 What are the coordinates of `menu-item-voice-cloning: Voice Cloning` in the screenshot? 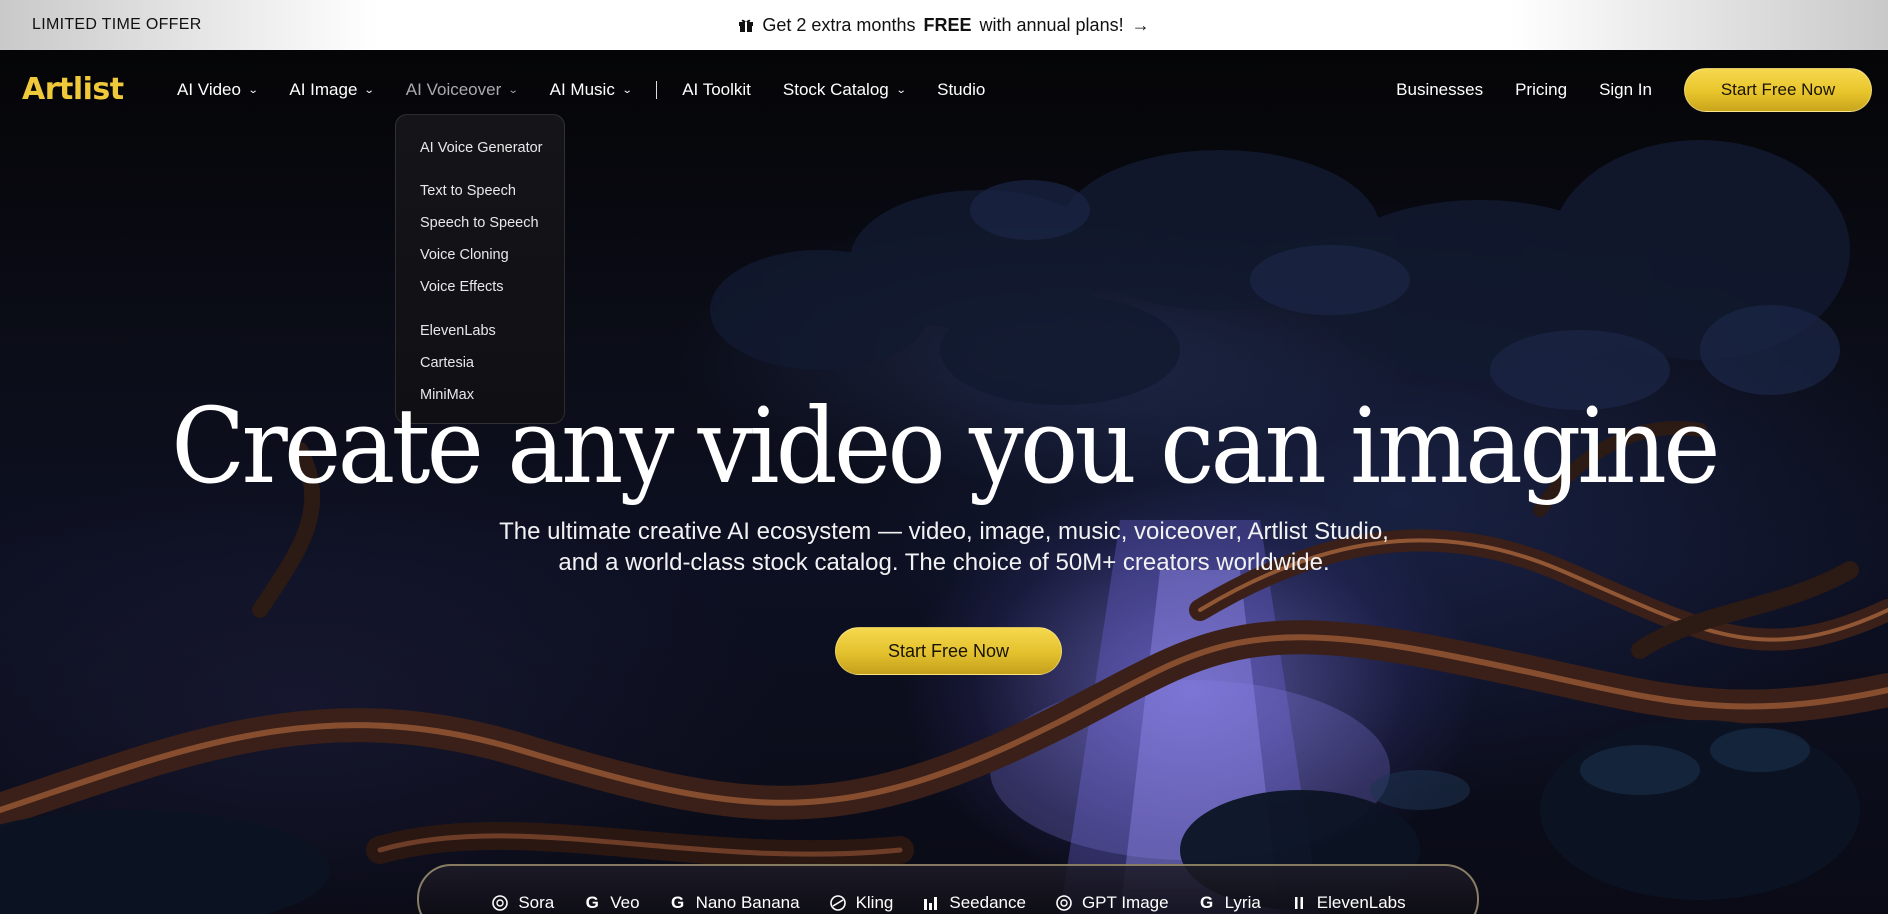 It's located at (492, 255).